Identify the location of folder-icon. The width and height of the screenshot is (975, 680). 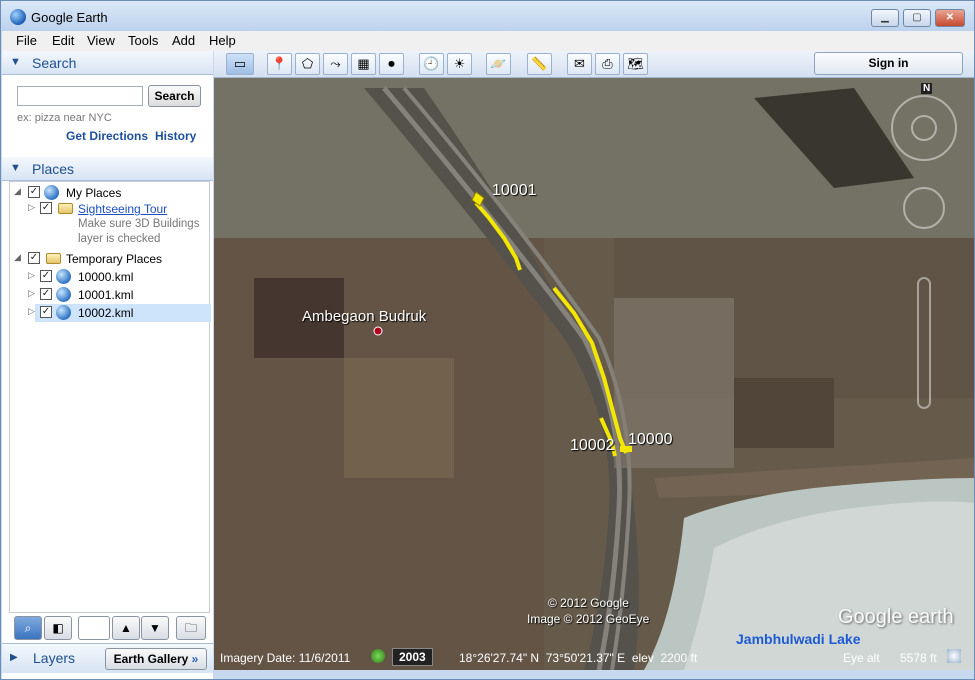
(65, 208).